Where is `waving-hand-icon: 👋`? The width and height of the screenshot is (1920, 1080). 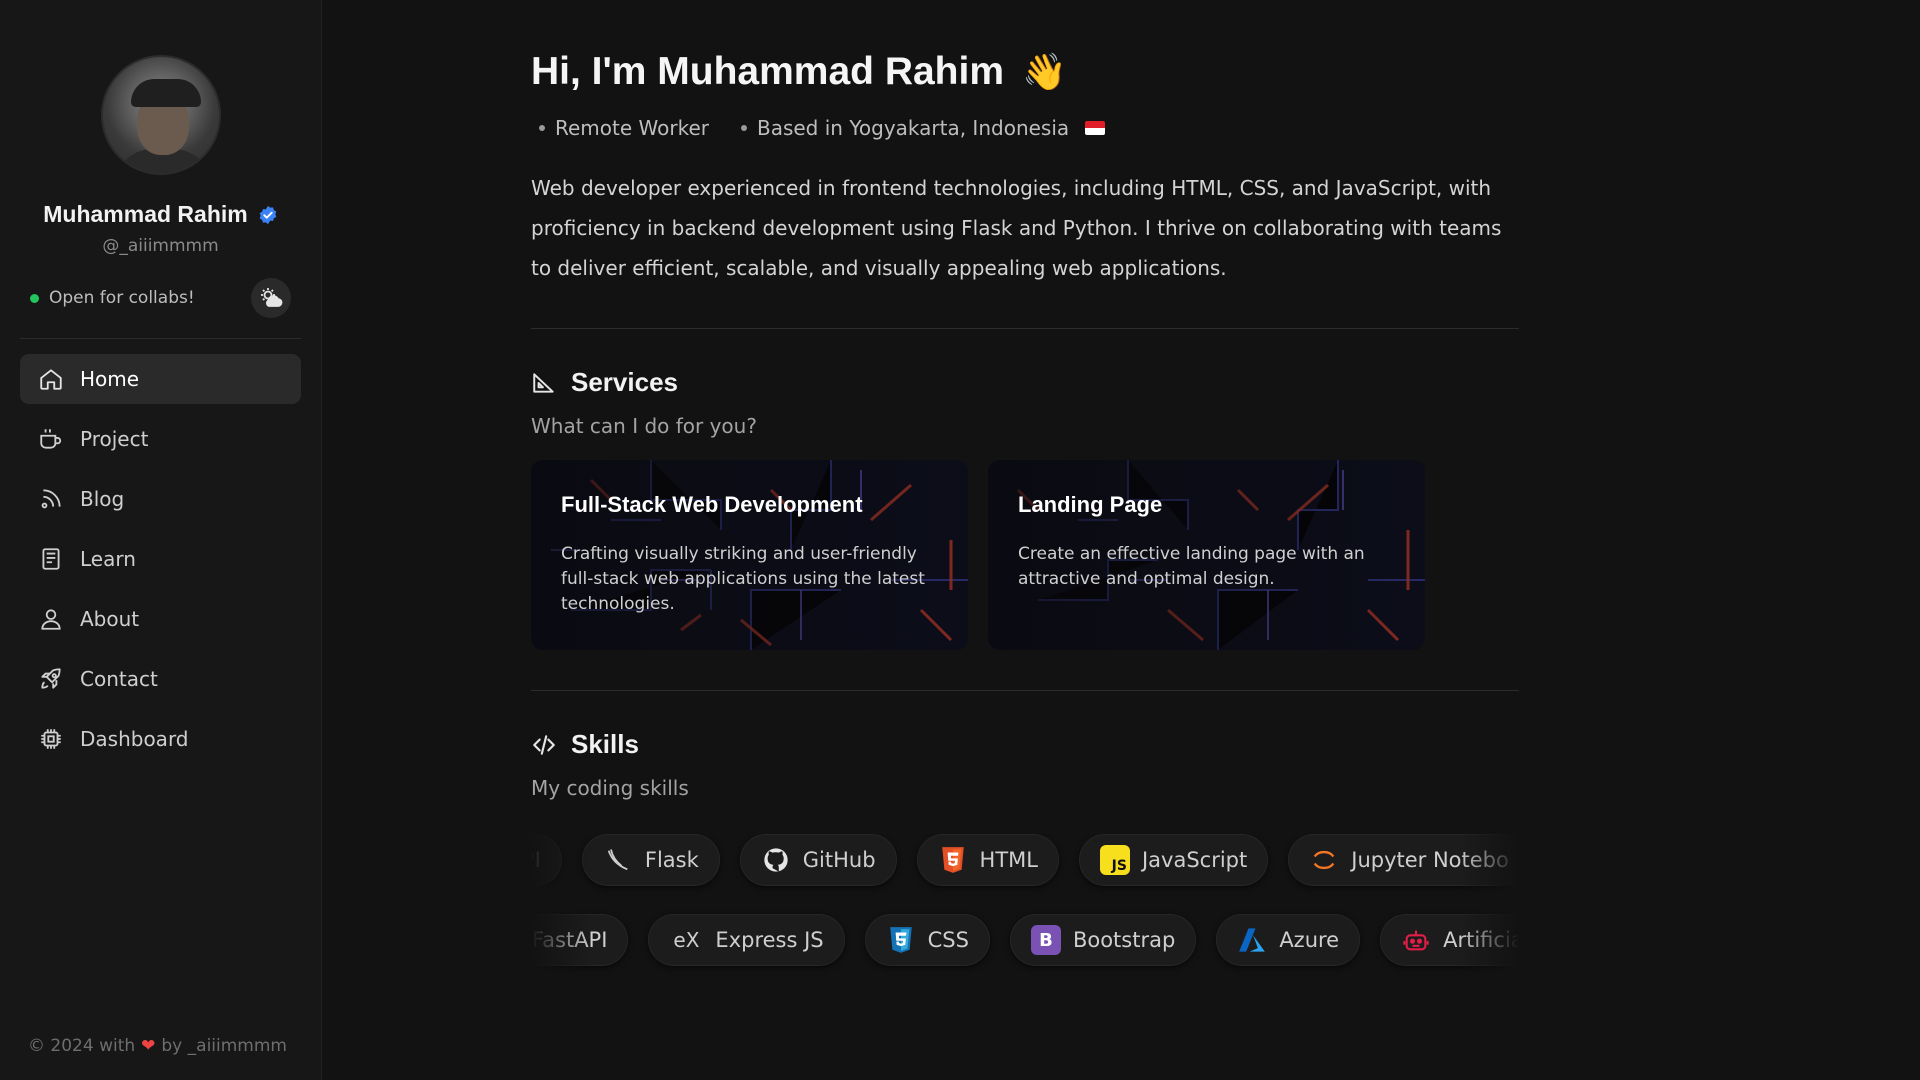
waving-hand-icon: 👋 is located at coordinates (1044, 72).